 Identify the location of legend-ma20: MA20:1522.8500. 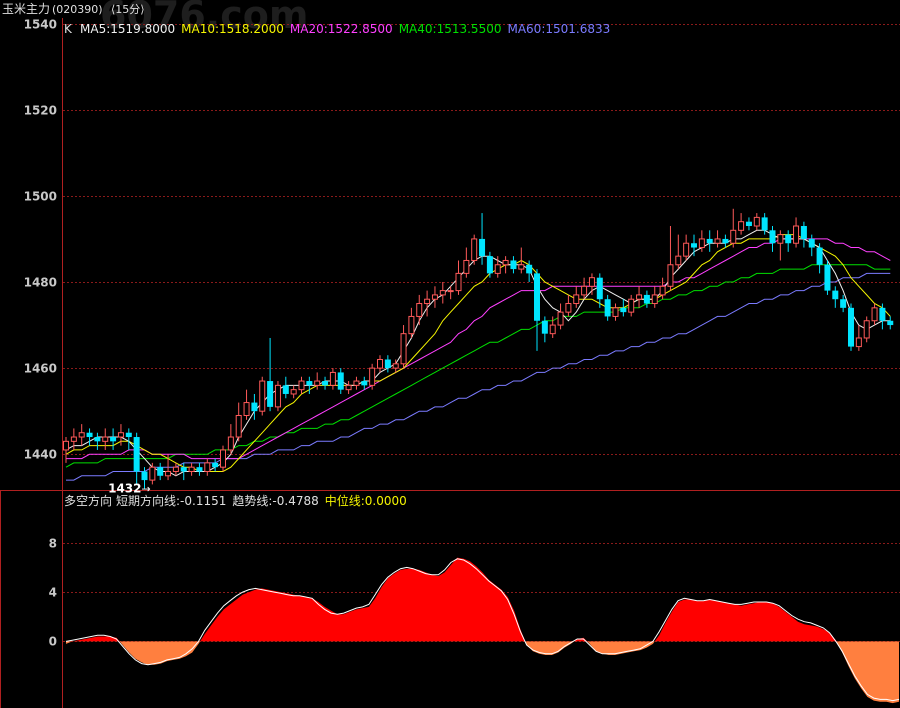
(341, 29).